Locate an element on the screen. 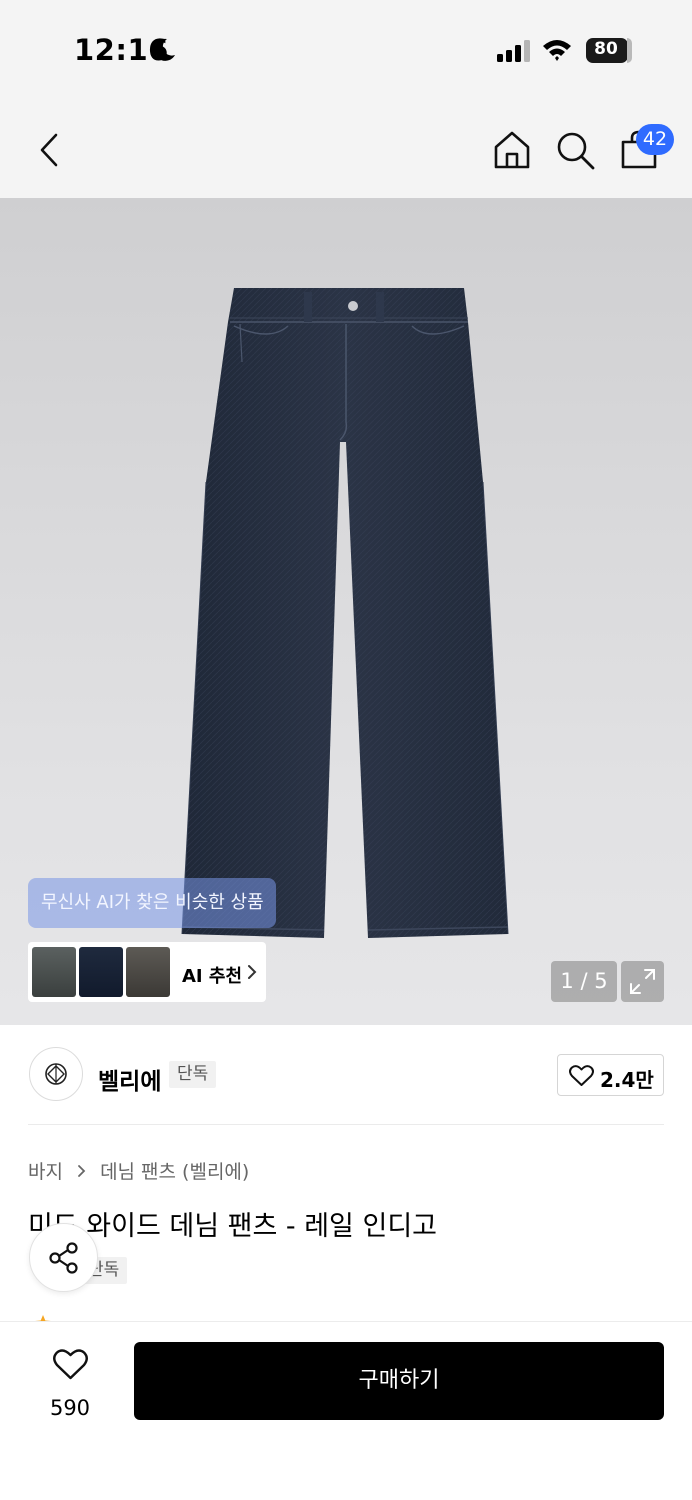 The width and height of the screenshot is (692, 1500). brand-like-button: 2.4만 is located at coordinates (610, 1075).